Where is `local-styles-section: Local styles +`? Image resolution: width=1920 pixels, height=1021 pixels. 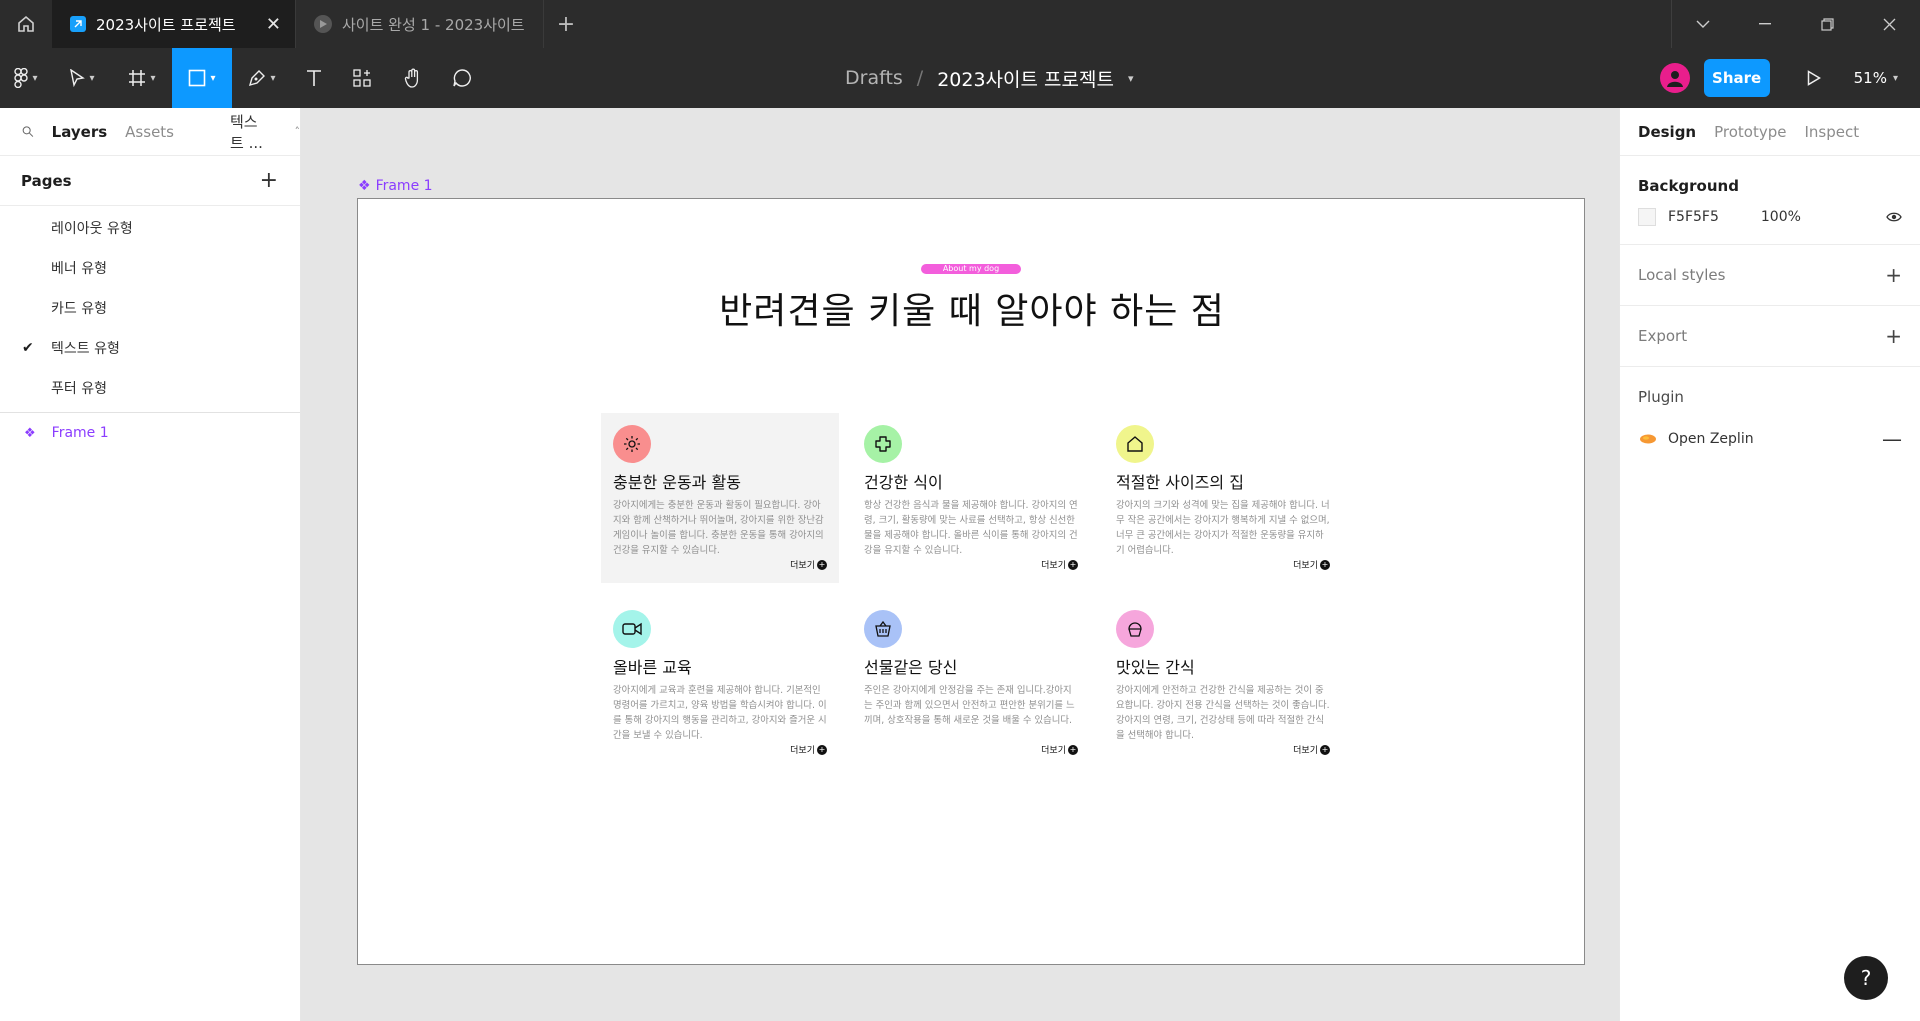
local-styles-section: Local styles + is located at coordinates (1770, 275).